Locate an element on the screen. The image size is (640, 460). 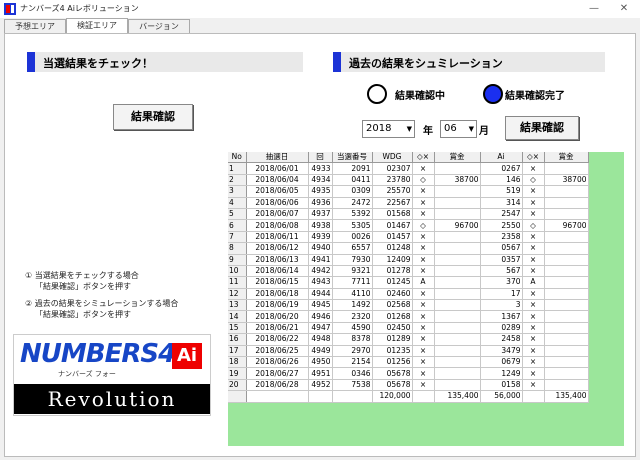
minimize-button: — is located at coordinates (594, 9).